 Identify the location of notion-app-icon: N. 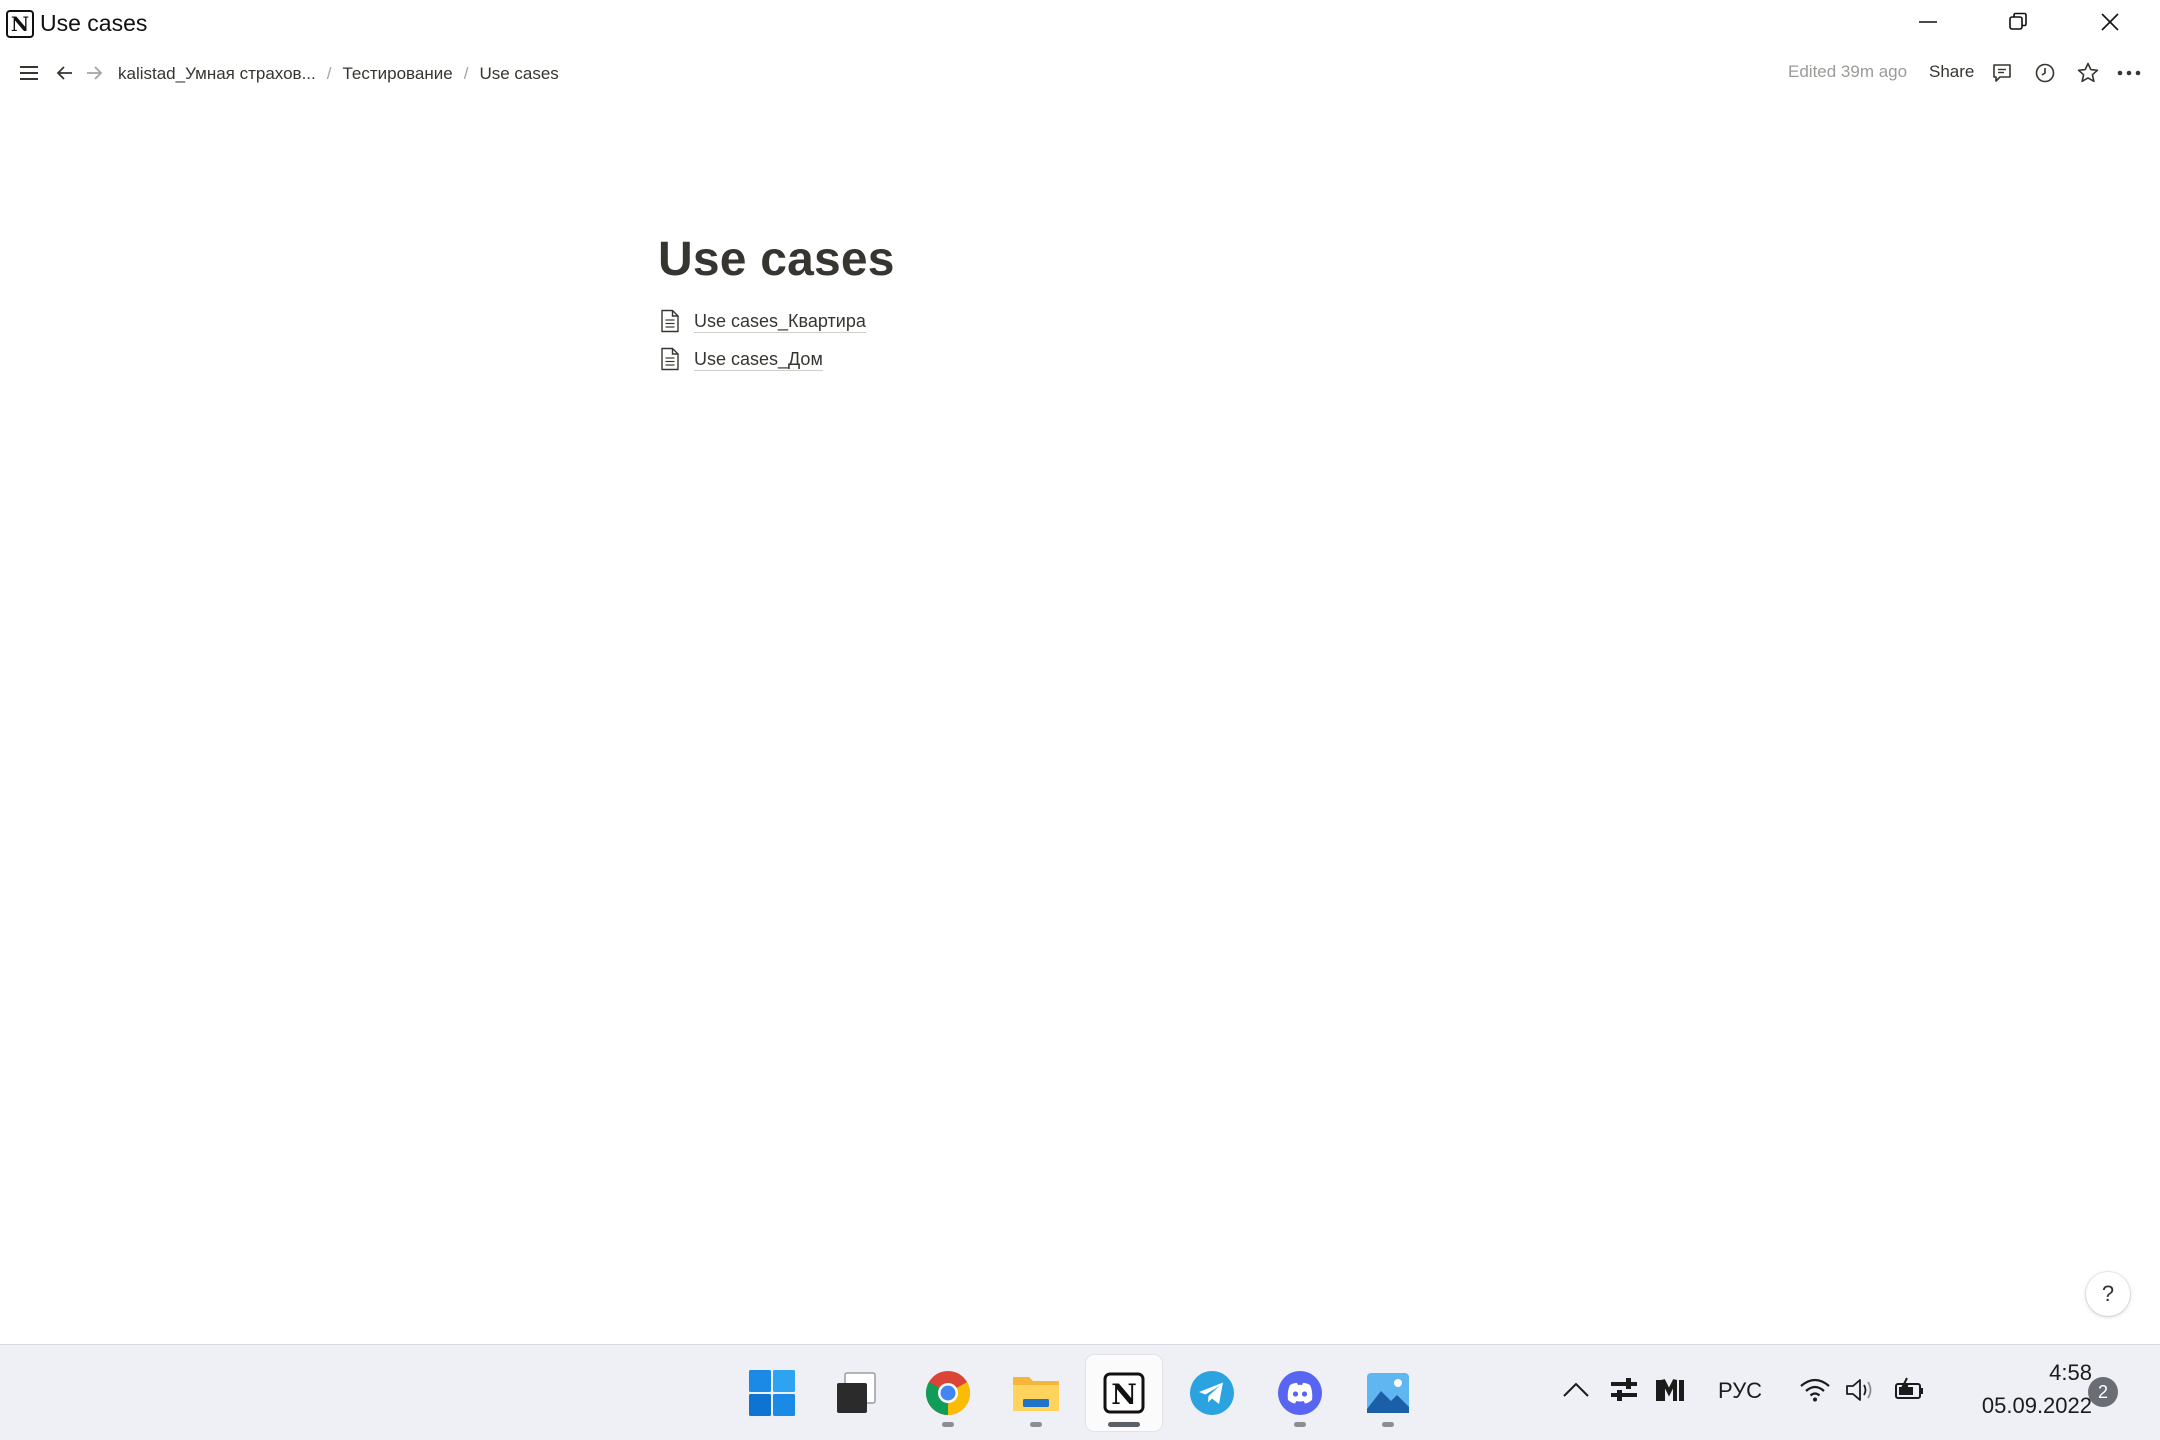
(20, 24).